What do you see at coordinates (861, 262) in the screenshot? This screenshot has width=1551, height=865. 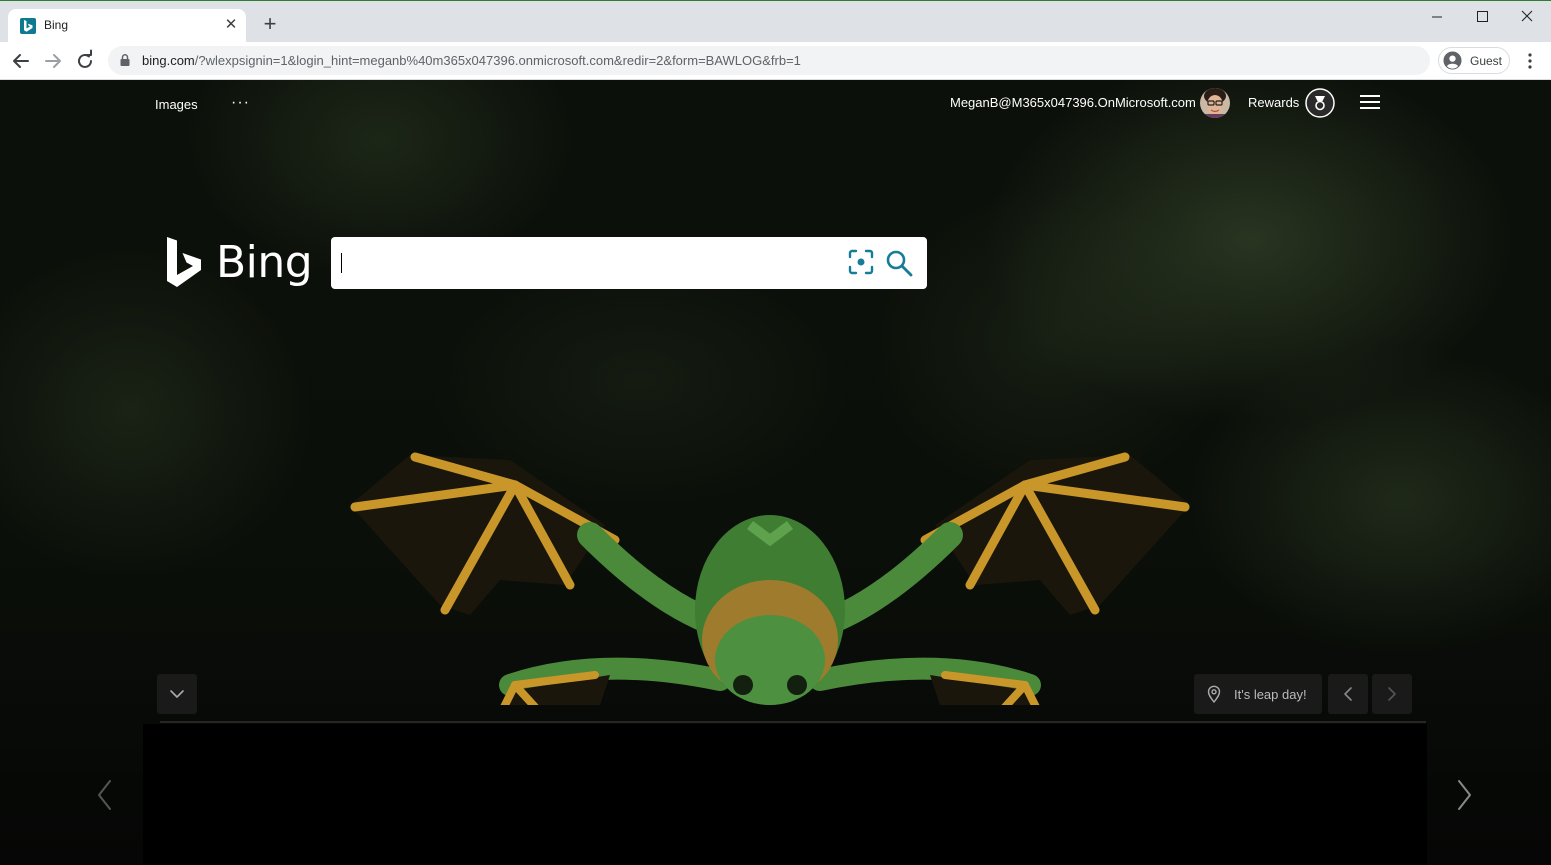 I see `visual-search-icon` at bounding box center [861, 262].